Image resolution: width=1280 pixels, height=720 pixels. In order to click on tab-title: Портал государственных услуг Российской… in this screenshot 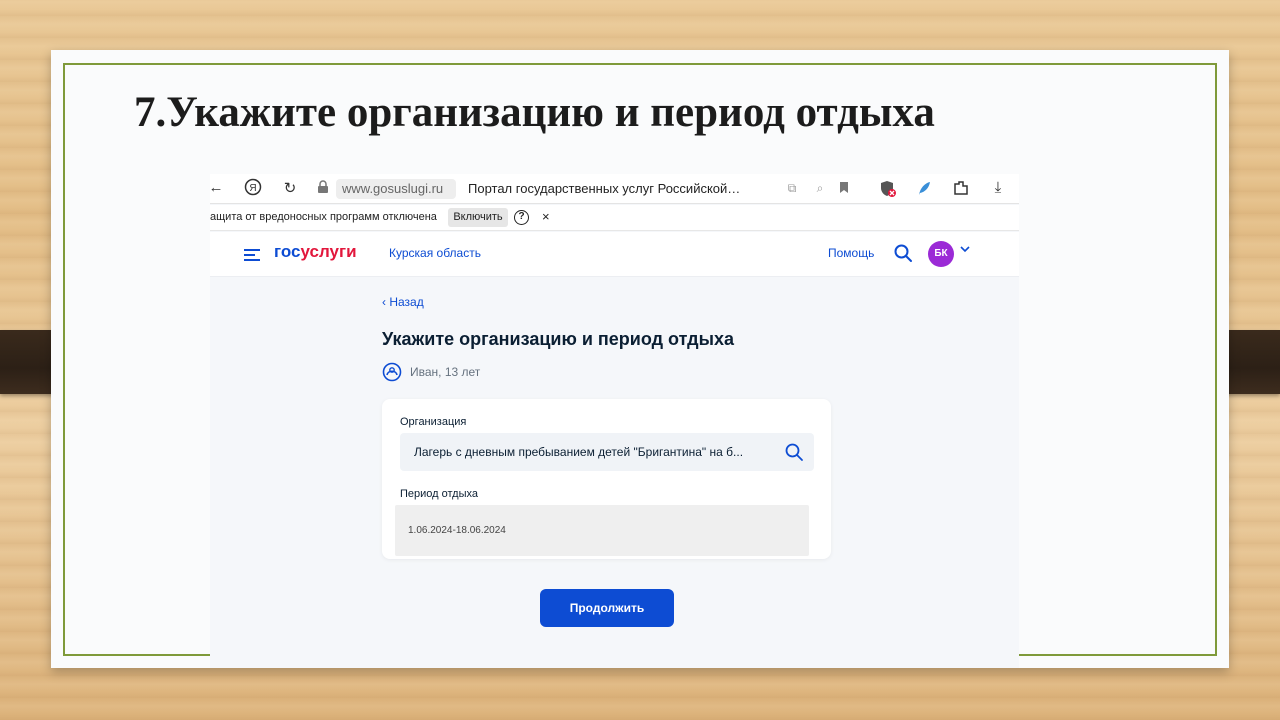, I will do `click(604, 188)`.